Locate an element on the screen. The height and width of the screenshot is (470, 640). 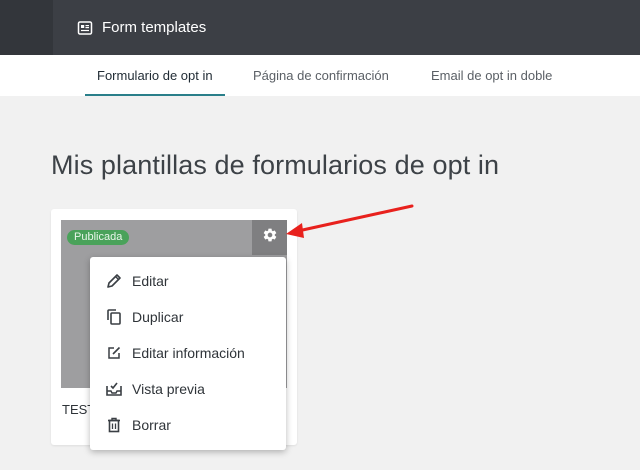
preview-icon is located at coordinates (114, 389).